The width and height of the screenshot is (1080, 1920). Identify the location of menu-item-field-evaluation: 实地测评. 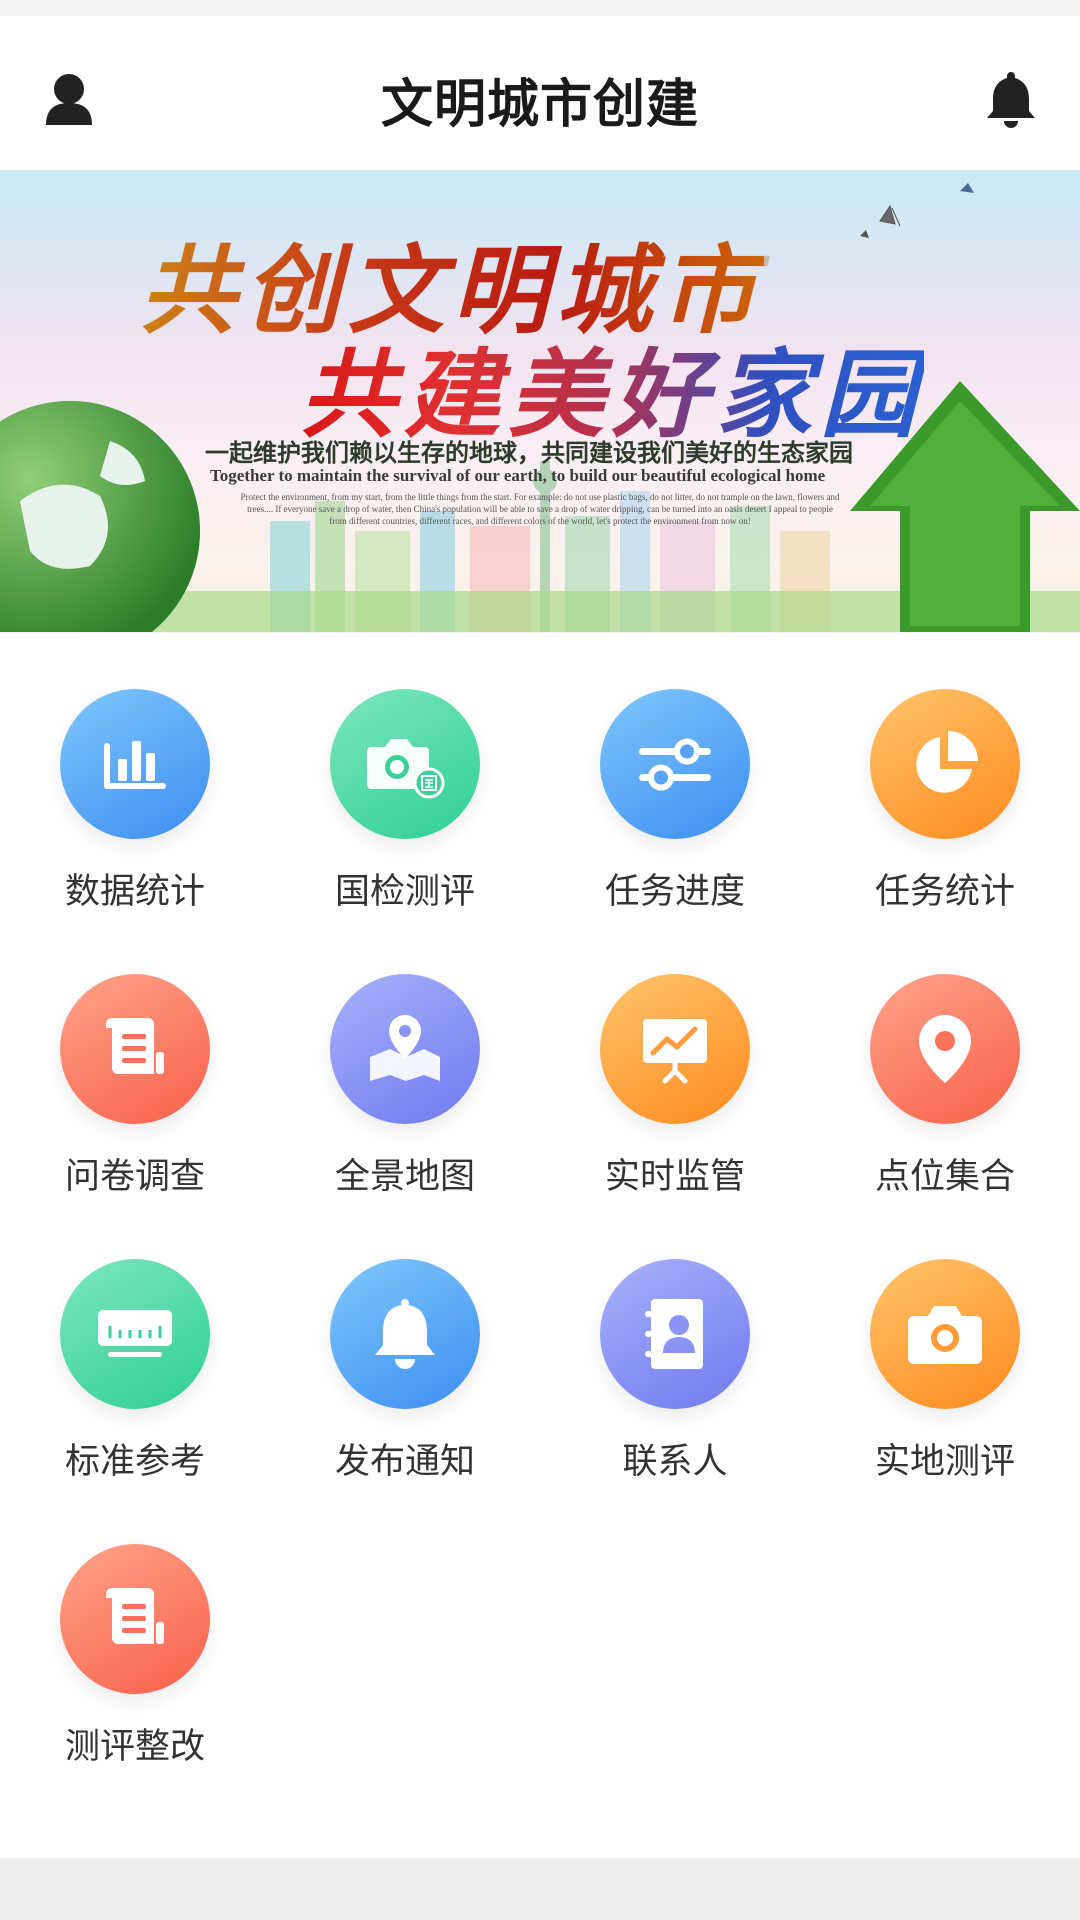
(945, 1345).